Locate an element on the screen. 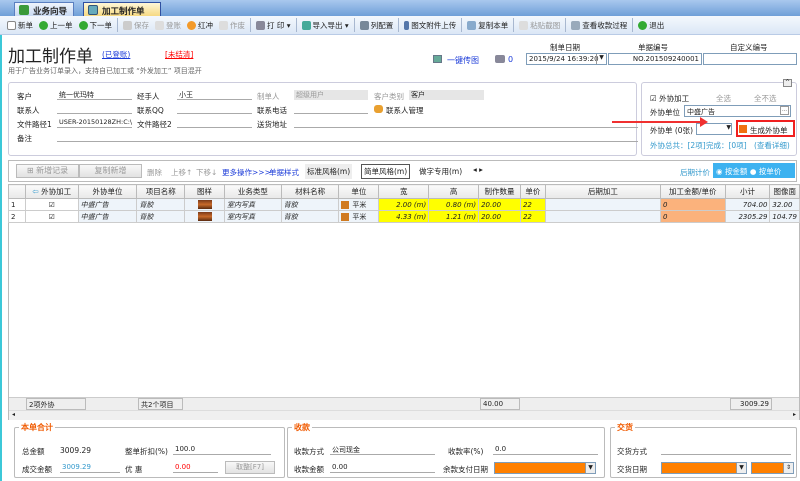 This screenshot has width=800, height=481. one-click-upload-link: 一键传图 is located at coordinates (463, 60).